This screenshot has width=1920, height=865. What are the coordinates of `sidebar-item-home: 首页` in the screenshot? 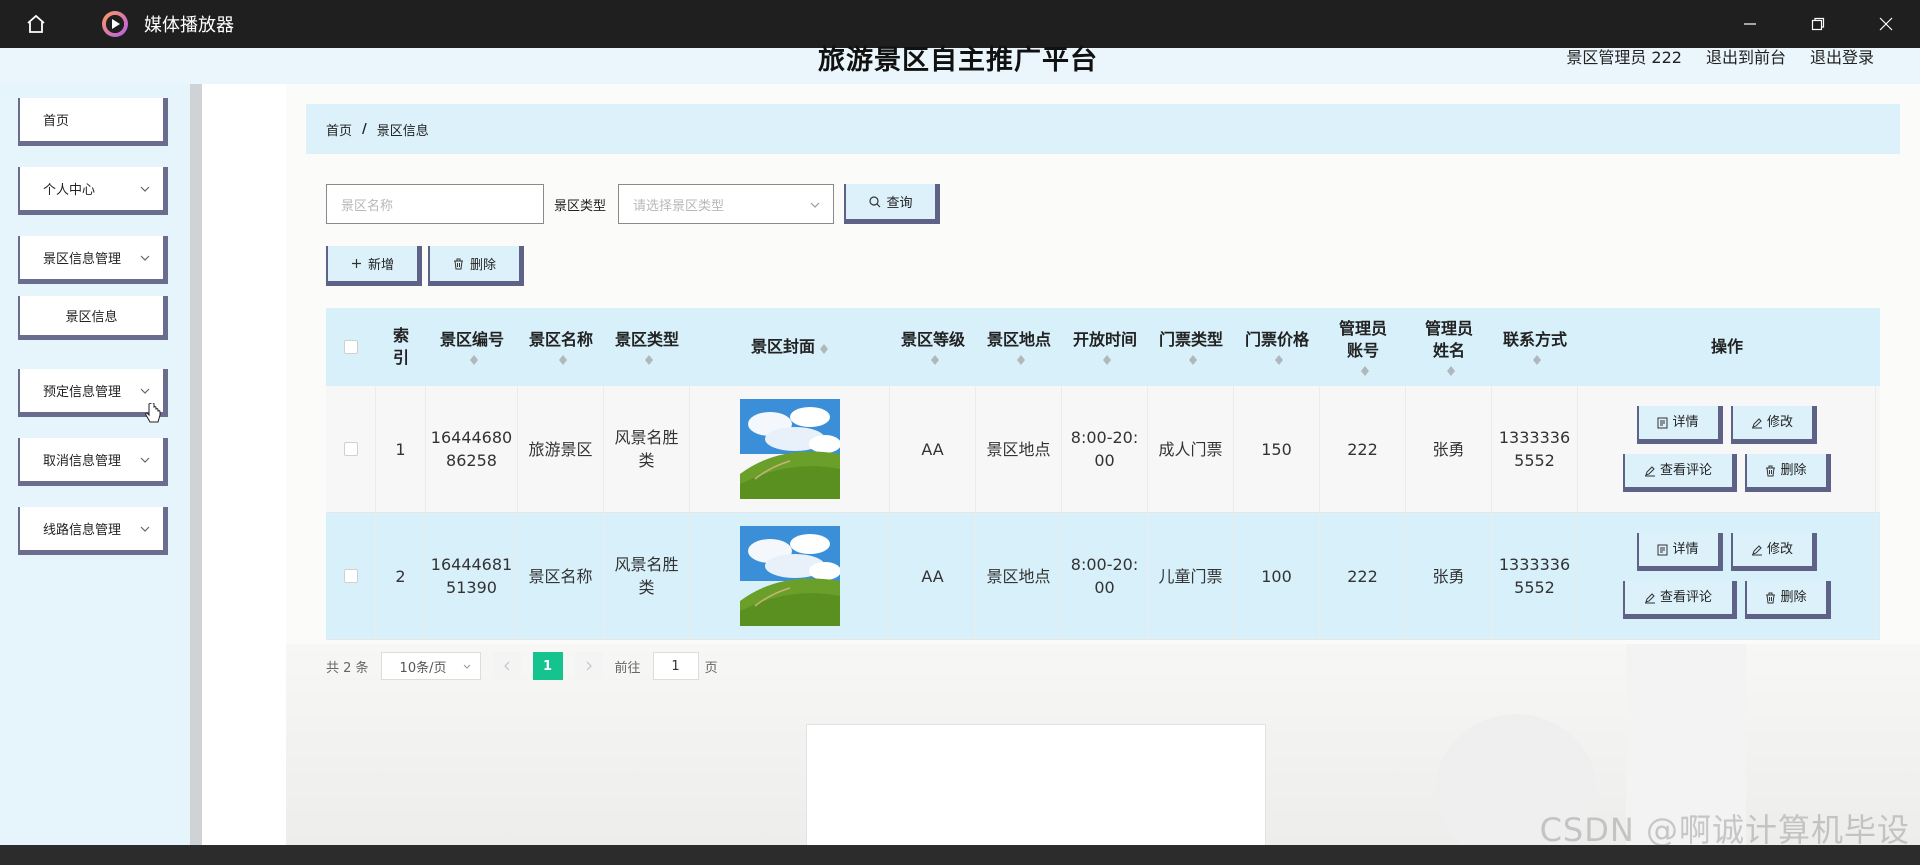 It's located at (93, 122).